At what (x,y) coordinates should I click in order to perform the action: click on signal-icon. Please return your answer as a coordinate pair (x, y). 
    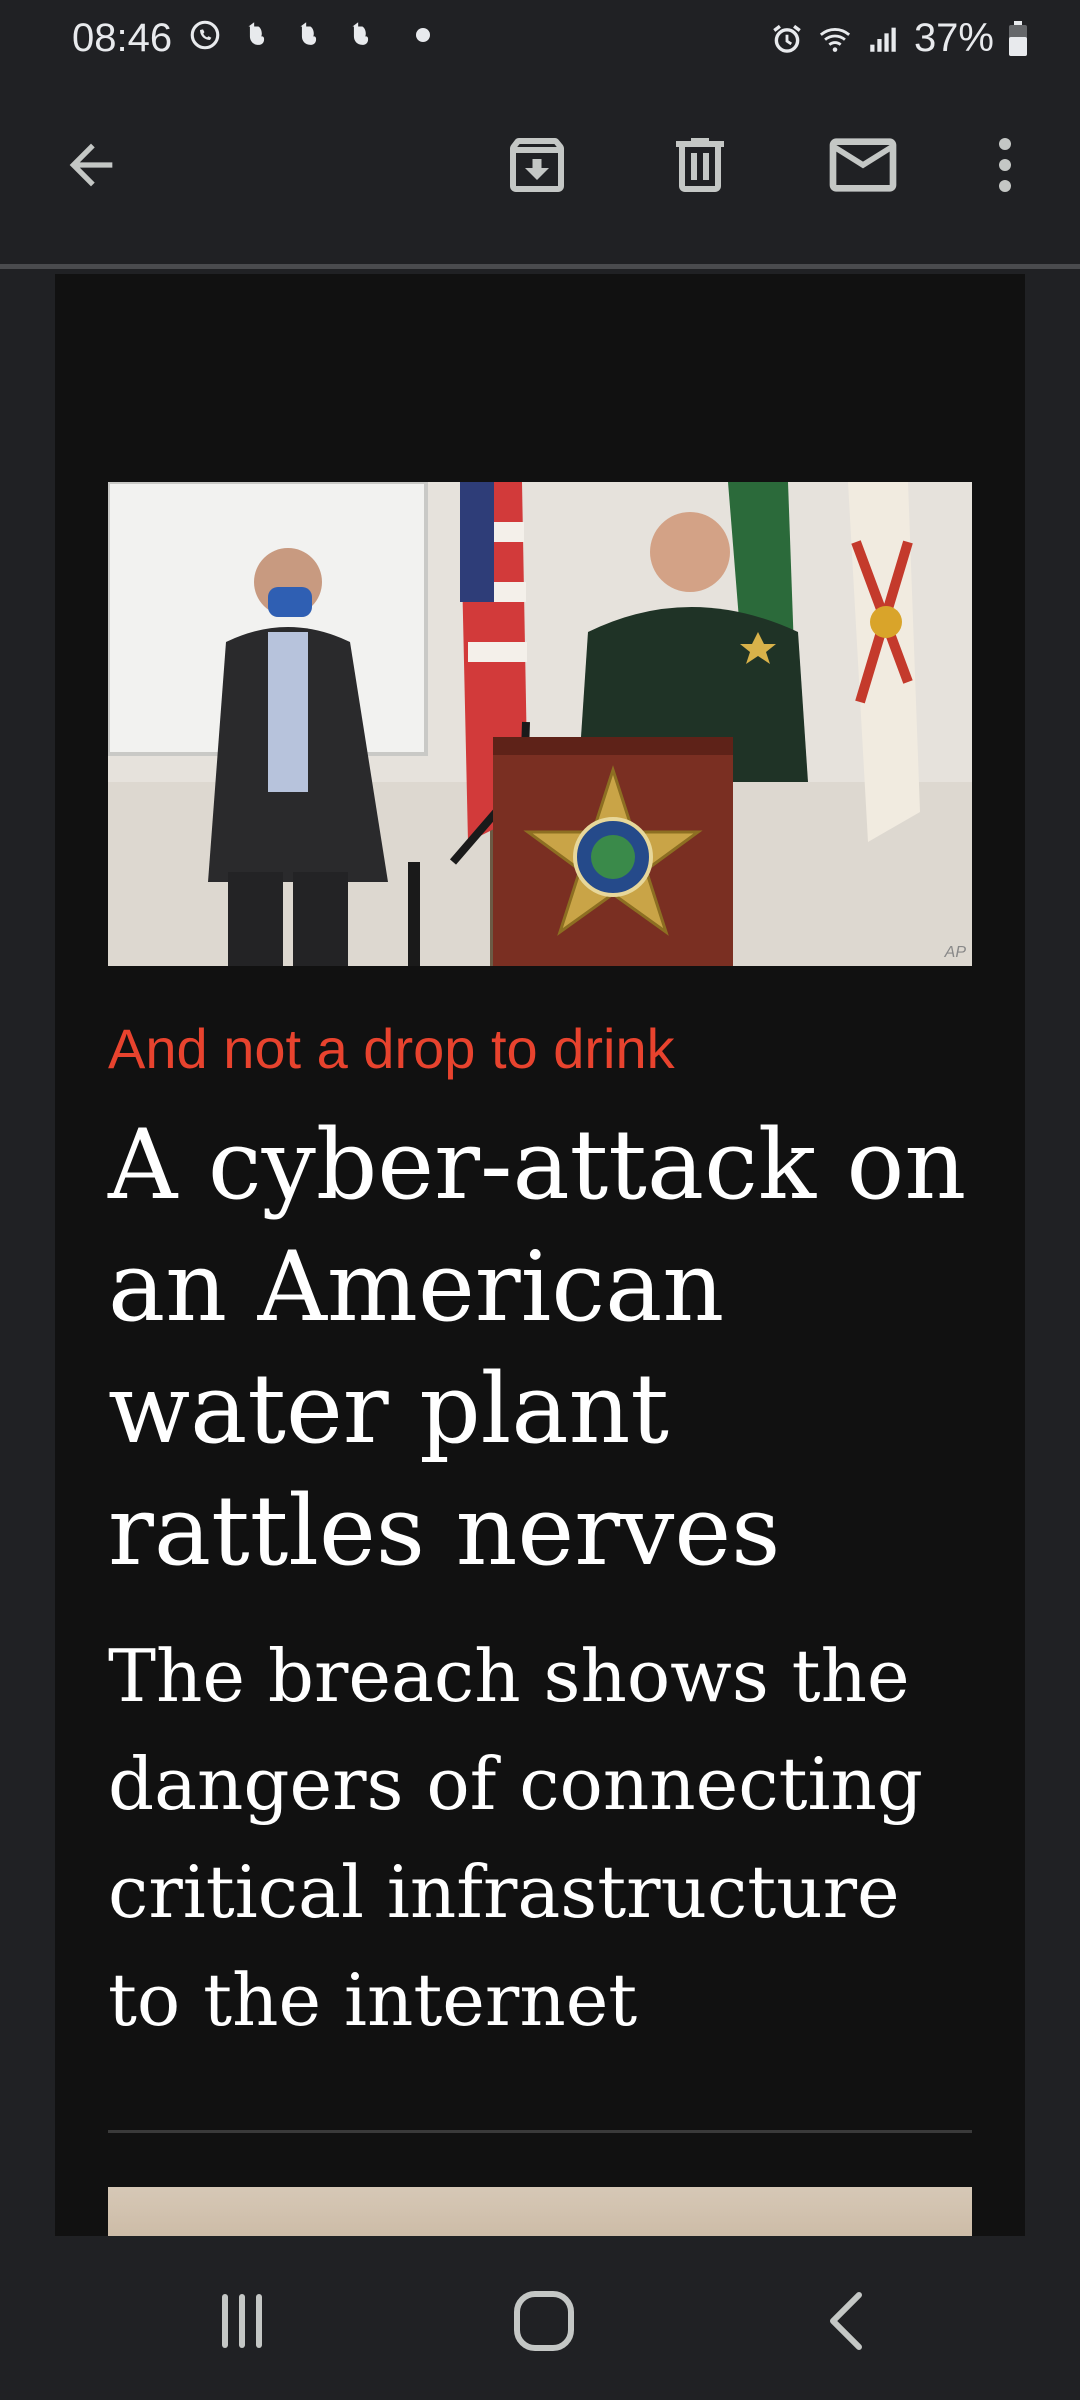
    Looking at the image, I should click on (883, 39).